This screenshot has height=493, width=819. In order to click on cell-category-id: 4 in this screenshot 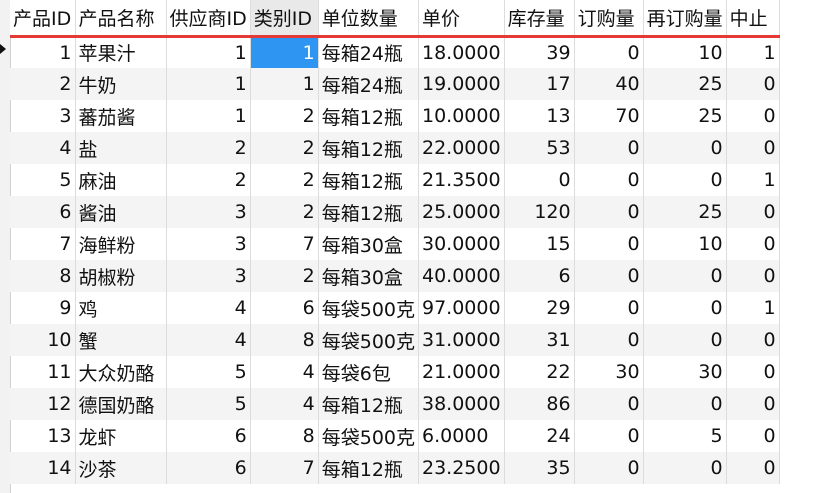, I will do `click(284, 404)`.